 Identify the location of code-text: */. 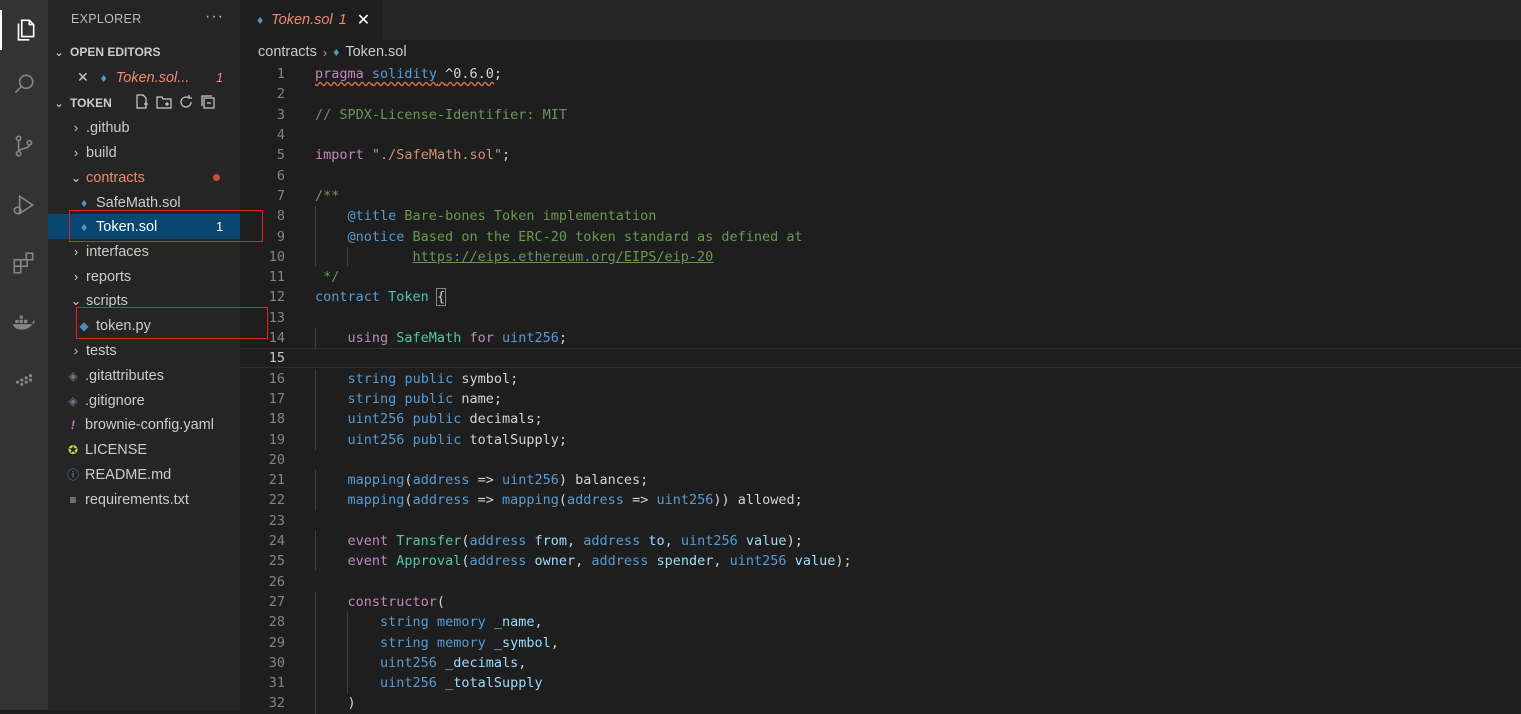
(327, 277).